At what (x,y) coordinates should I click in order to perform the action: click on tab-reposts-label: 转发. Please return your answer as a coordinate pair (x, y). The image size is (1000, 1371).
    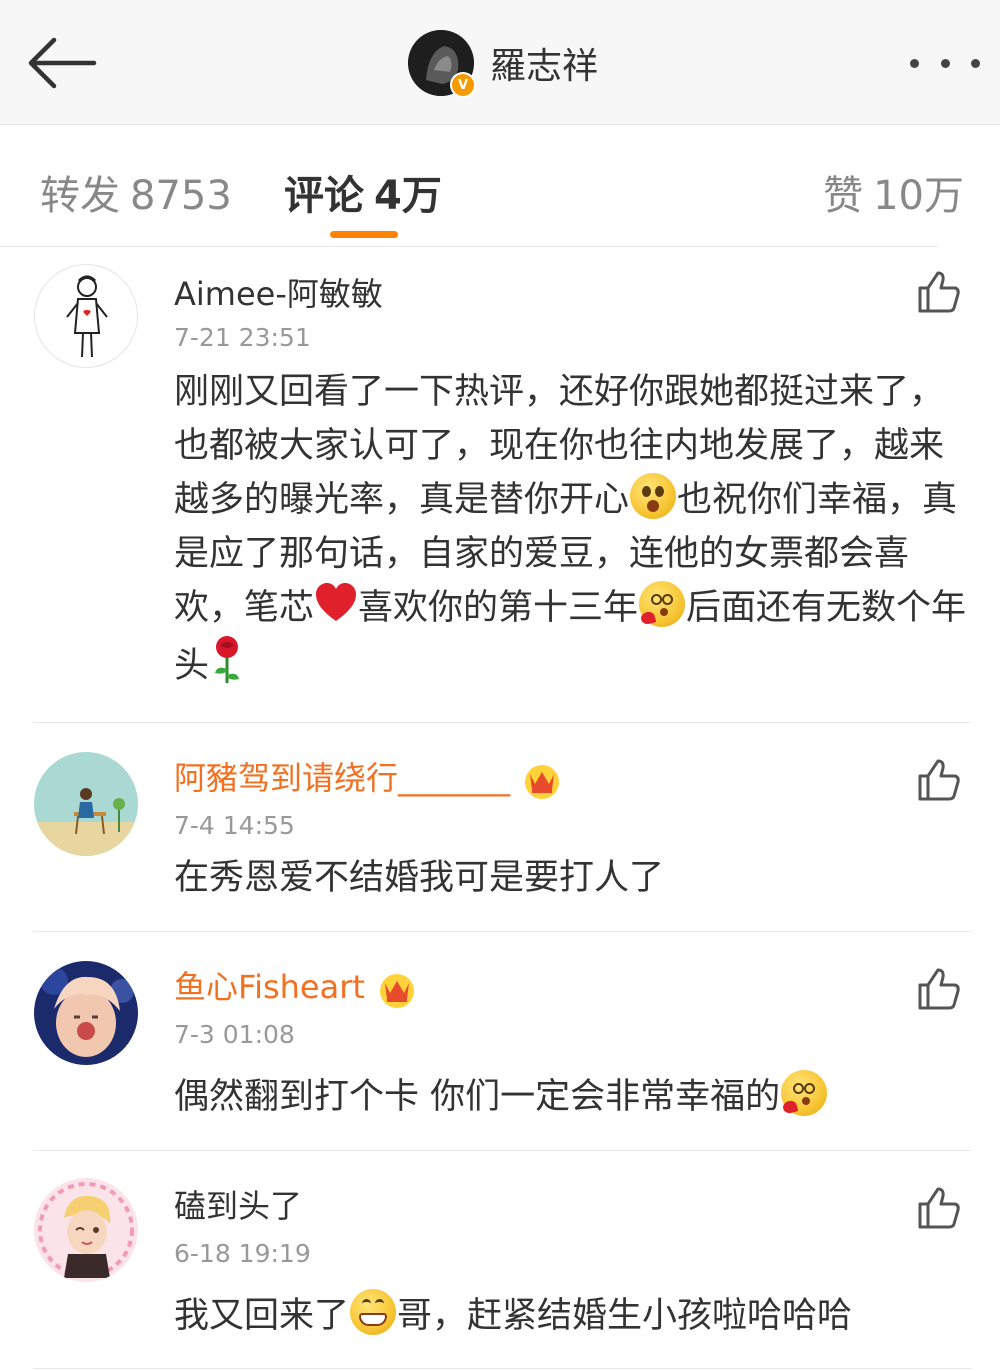
    Looking at the image, I should click on (80, 196).